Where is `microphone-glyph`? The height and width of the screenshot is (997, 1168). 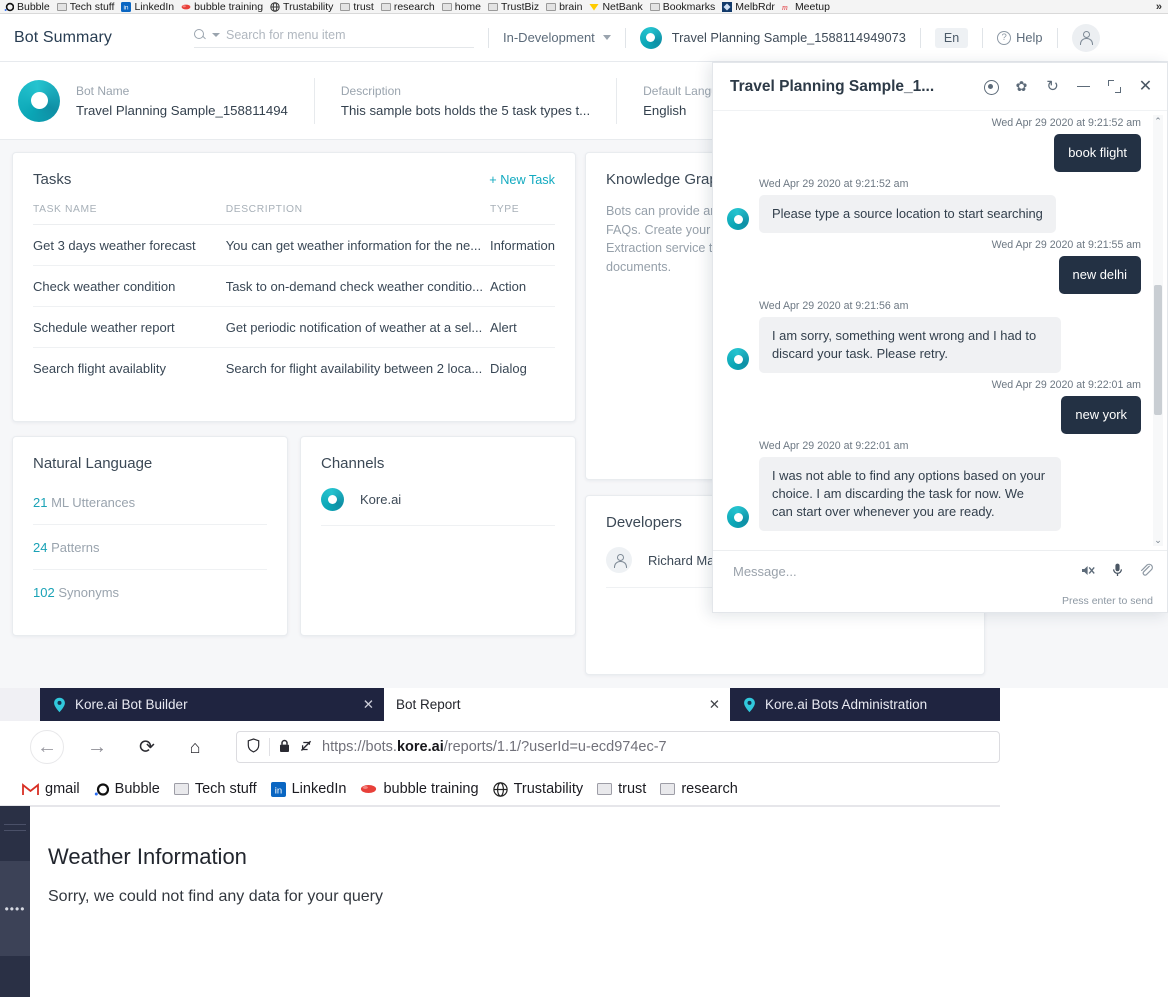 microphone-glyph is located at coordinates (1117, 569).